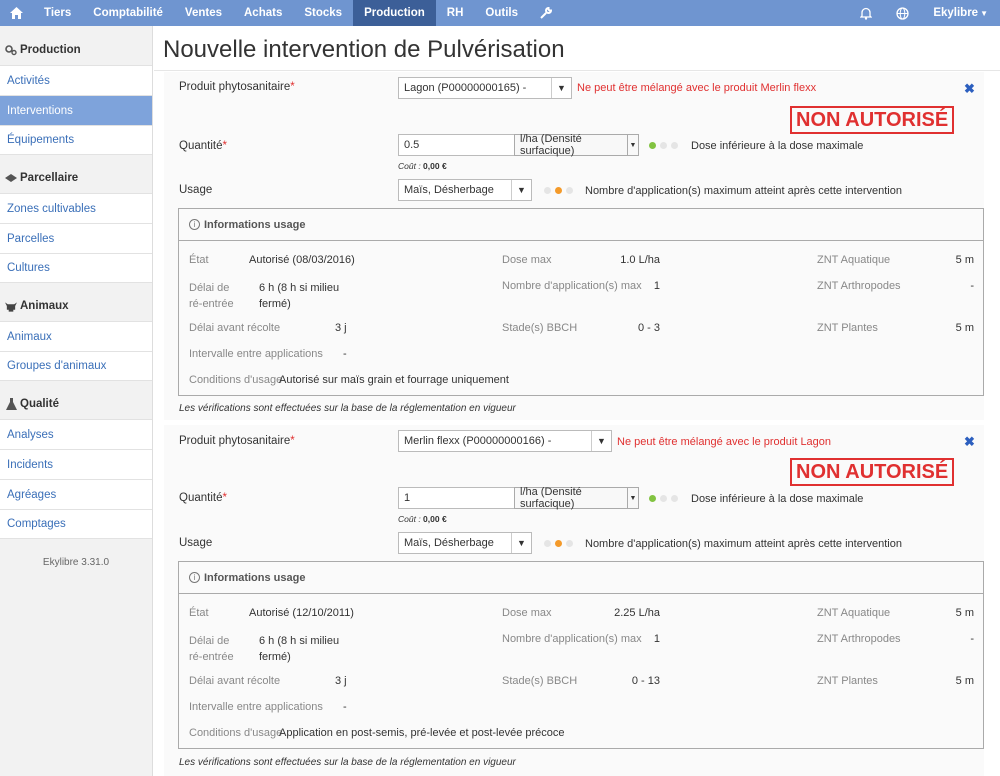  I want to click on znt-arthropods-label: ZNT Arthropodes, so click(859, 286).